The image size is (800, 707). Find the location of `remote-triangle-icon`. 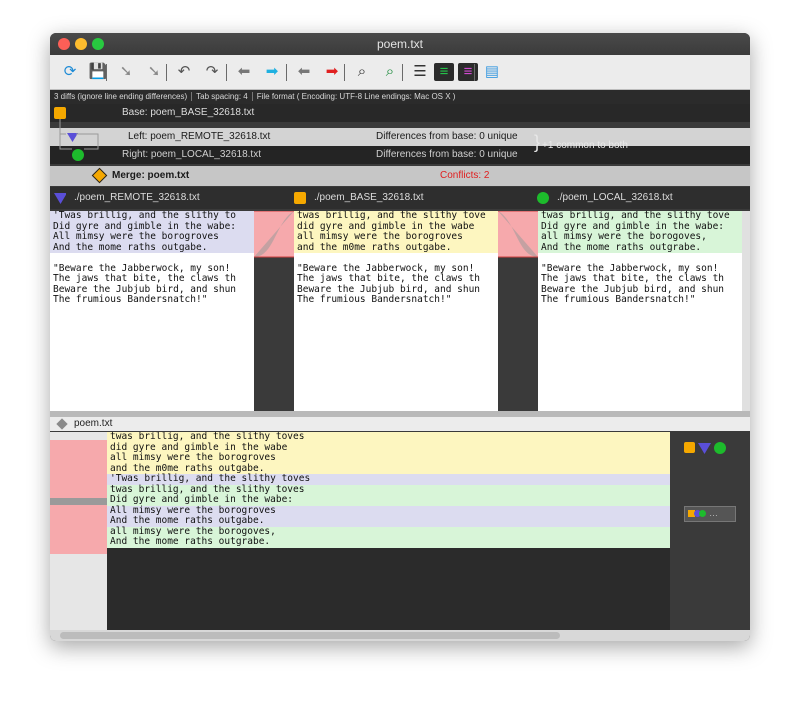

remote-triangle-icon is located at coordinates (704, 448).